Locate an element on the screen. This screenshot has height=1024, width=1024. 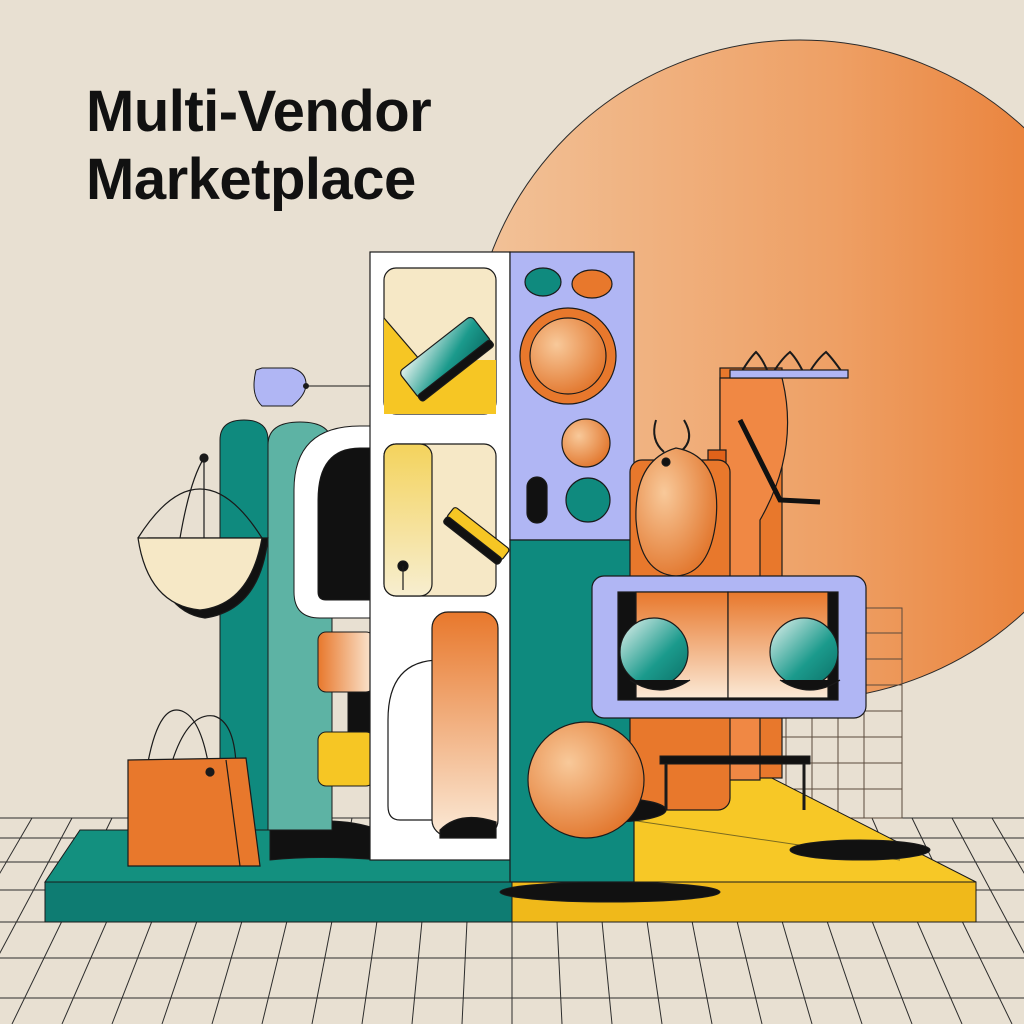
page-title: Multi-Vendor Marketplace is located at coordinates (259, 146).